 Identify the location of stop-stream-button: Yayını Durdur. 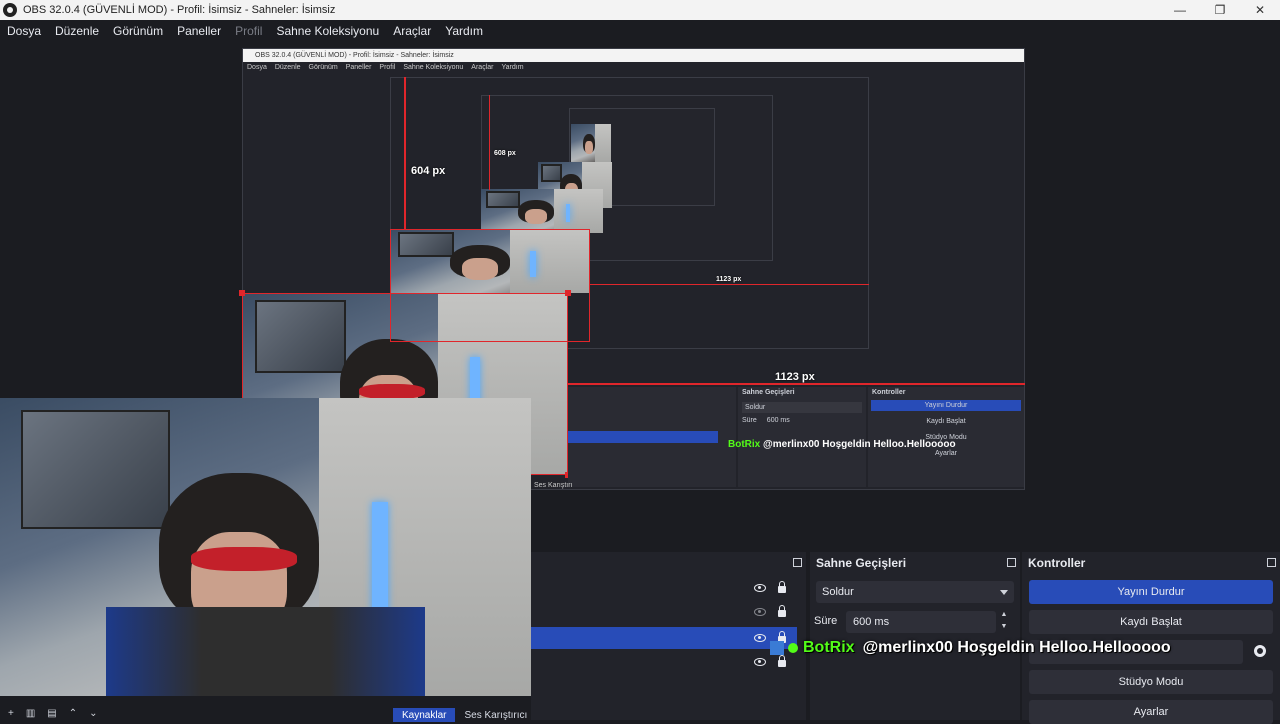
(1151, 592).